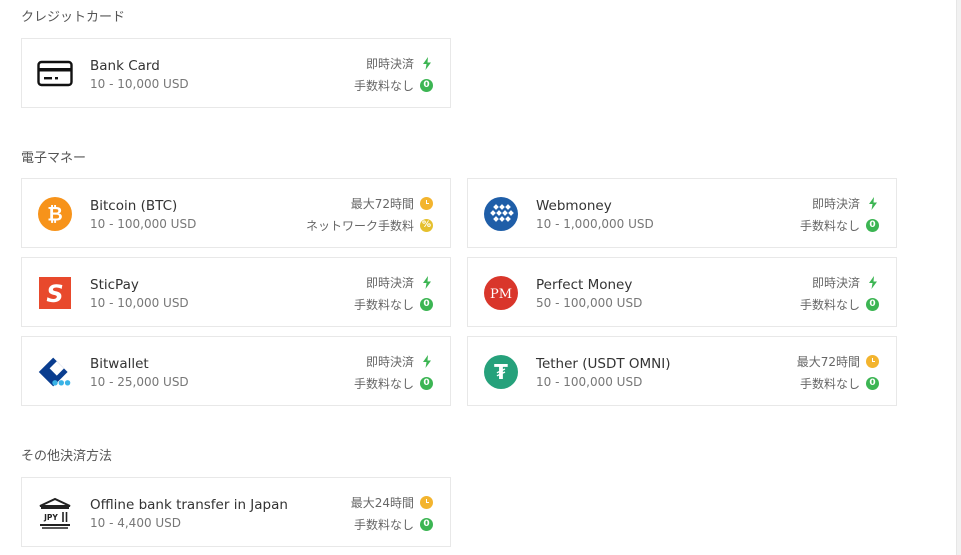  What do you see at coordinates (139, 382) in the screenshot?
I see `method-range: 10 - 25,000 USD` at bounding box center [139, 382].